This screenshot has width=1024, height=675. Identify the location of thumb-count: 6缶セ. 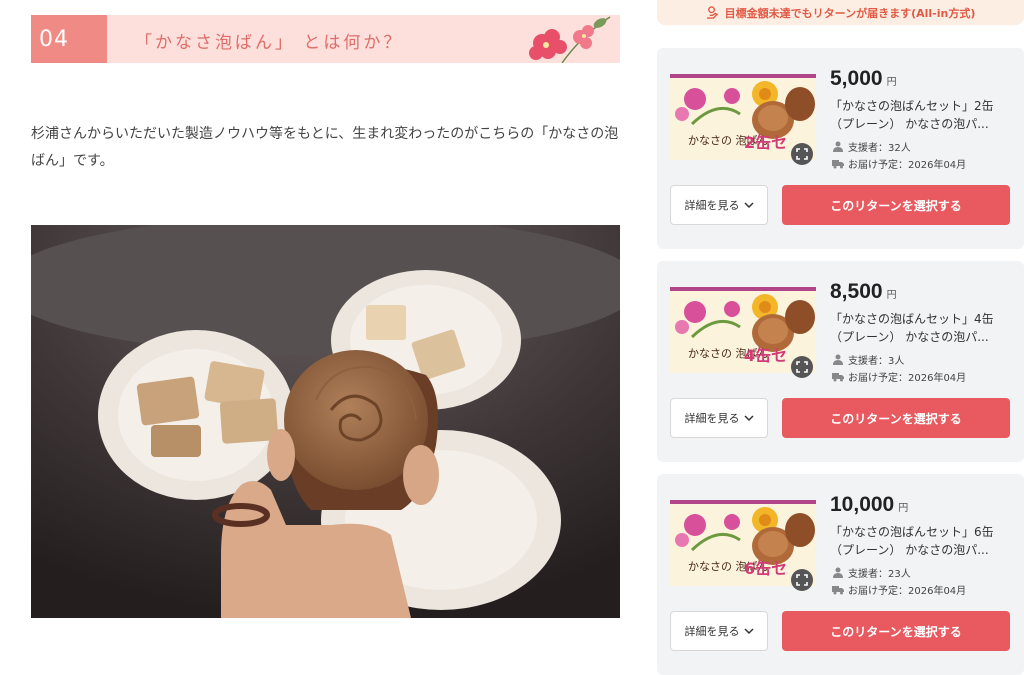
(765, 568).